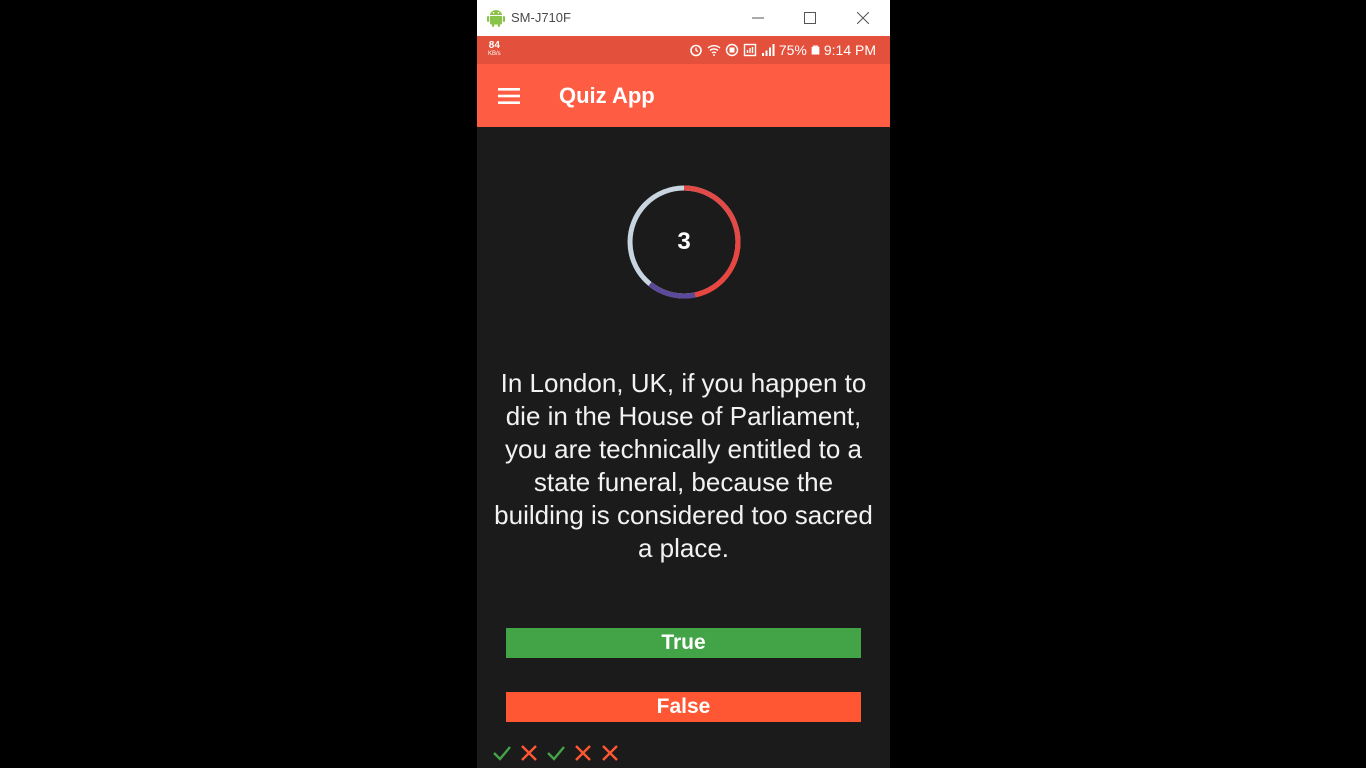 The height and width of the screenshot is (768, 1366). Describe the element at coordinates (792, 50) in the screenshot. I see `battery-percent: 75%` at that location.